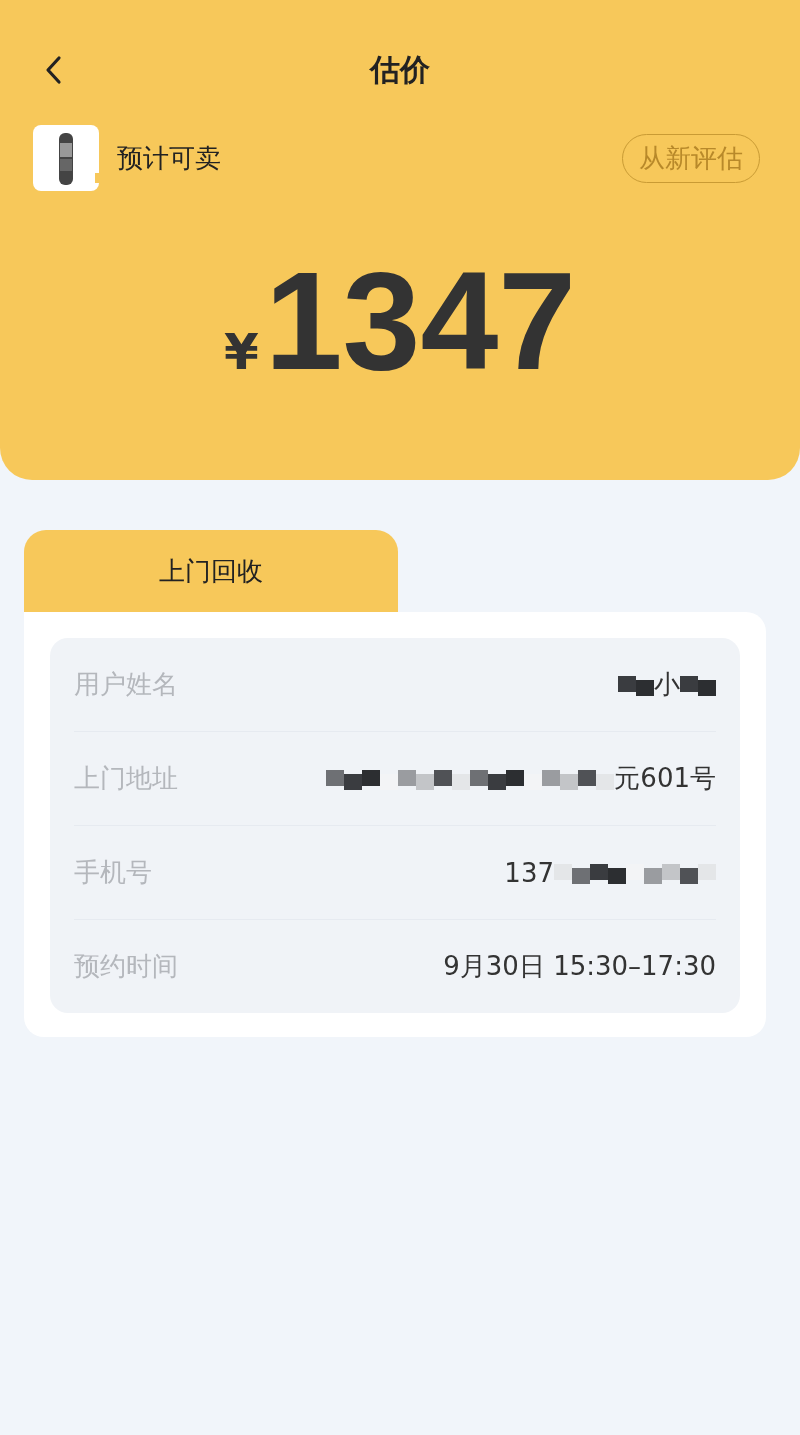  Describe the element at coordinates (211, 571) in the screenshot. I see `tab: 上门回收` at that location.